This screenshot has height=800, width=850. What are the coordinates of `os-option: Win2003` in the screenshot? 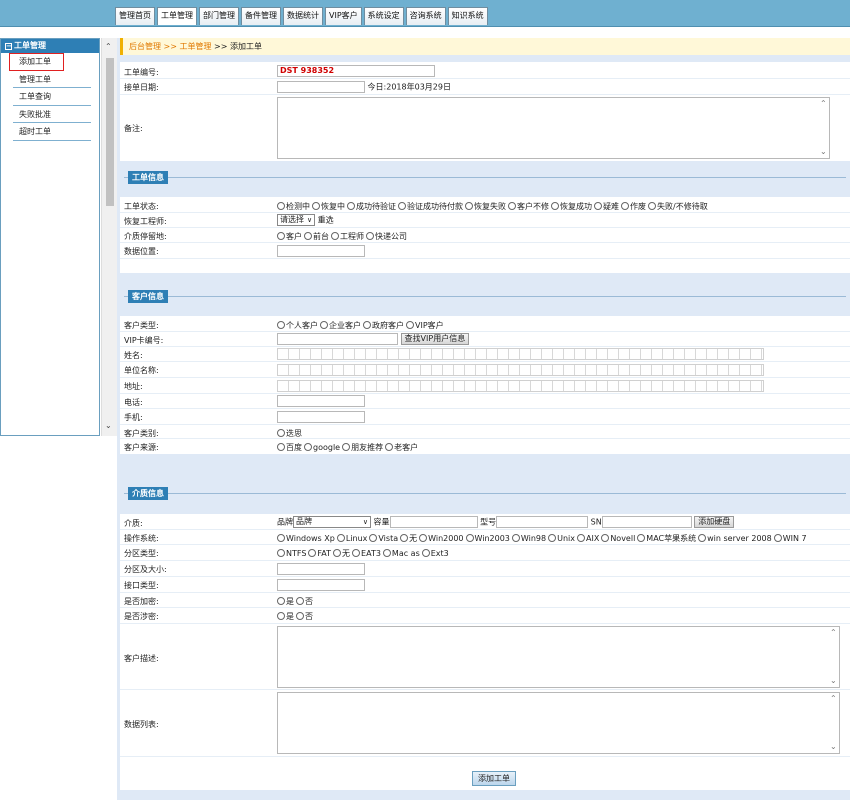 It's located at (487, 538).